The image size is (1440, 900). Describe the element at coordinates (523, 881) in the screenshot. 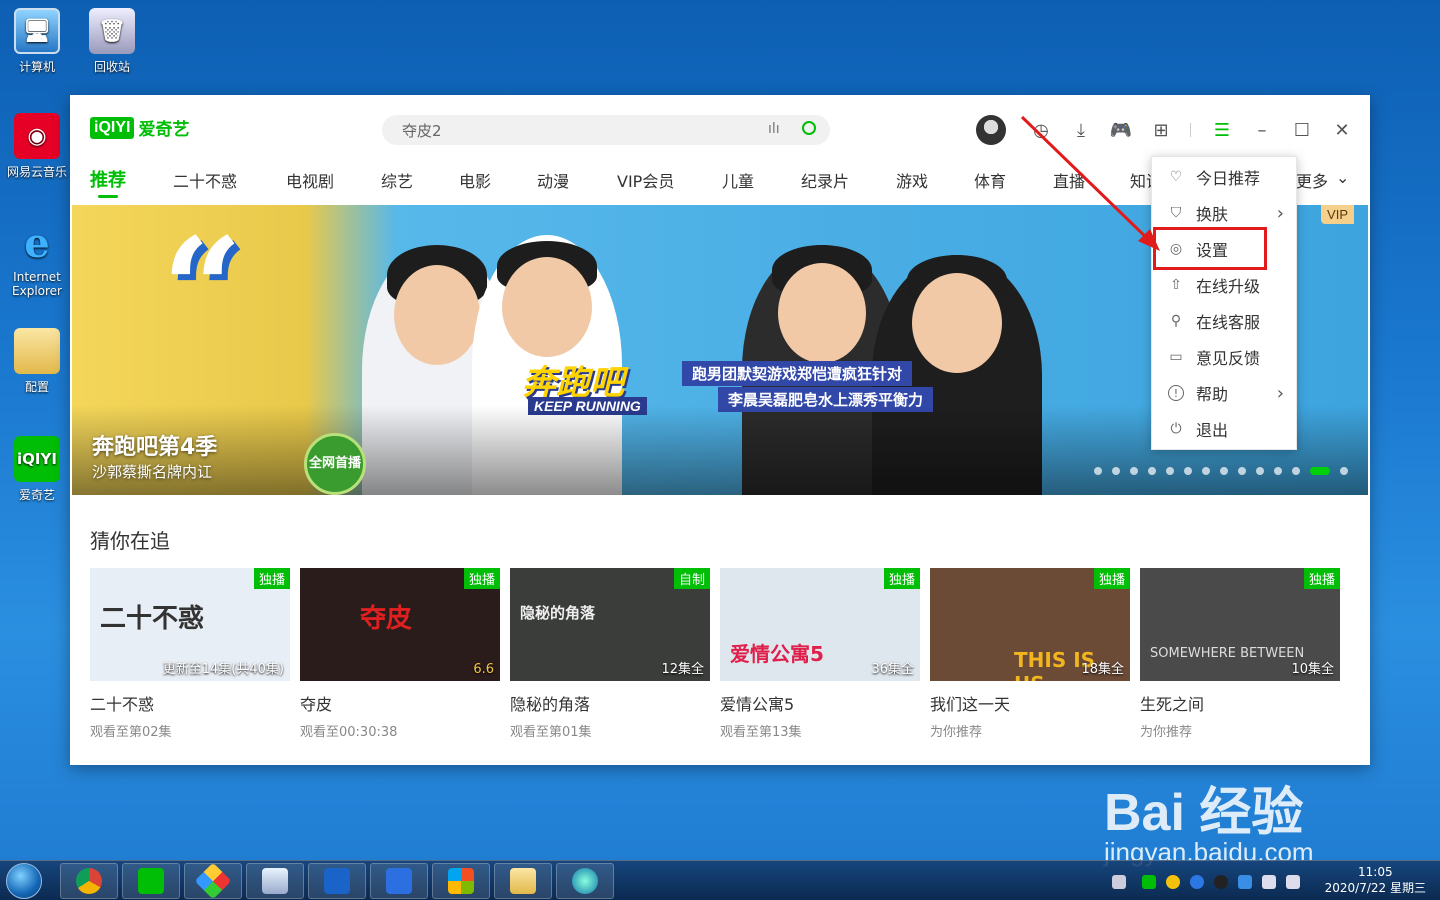

I see `taskbar-explorer` at that location.